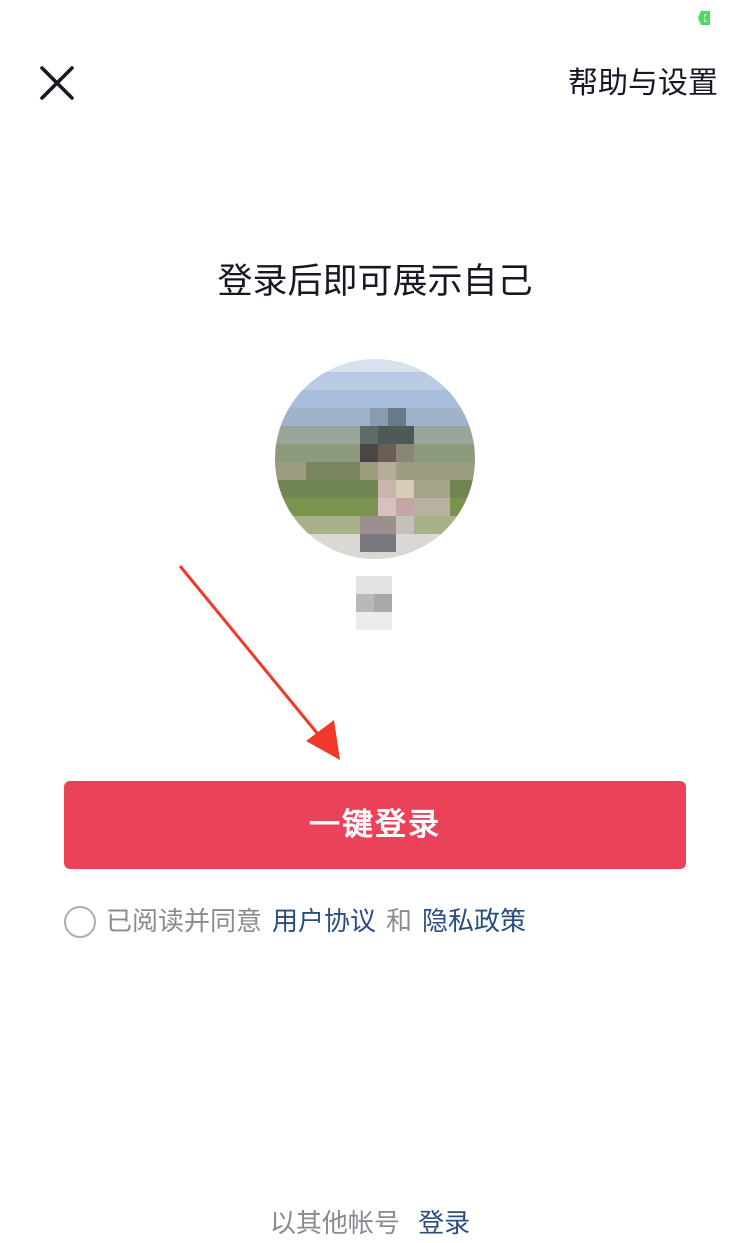 The image size is (750, 1243). What do you see at coordinates (80, 922) in the screenshot?
I see `agree-checkbox` at bounding box center [80, 922].